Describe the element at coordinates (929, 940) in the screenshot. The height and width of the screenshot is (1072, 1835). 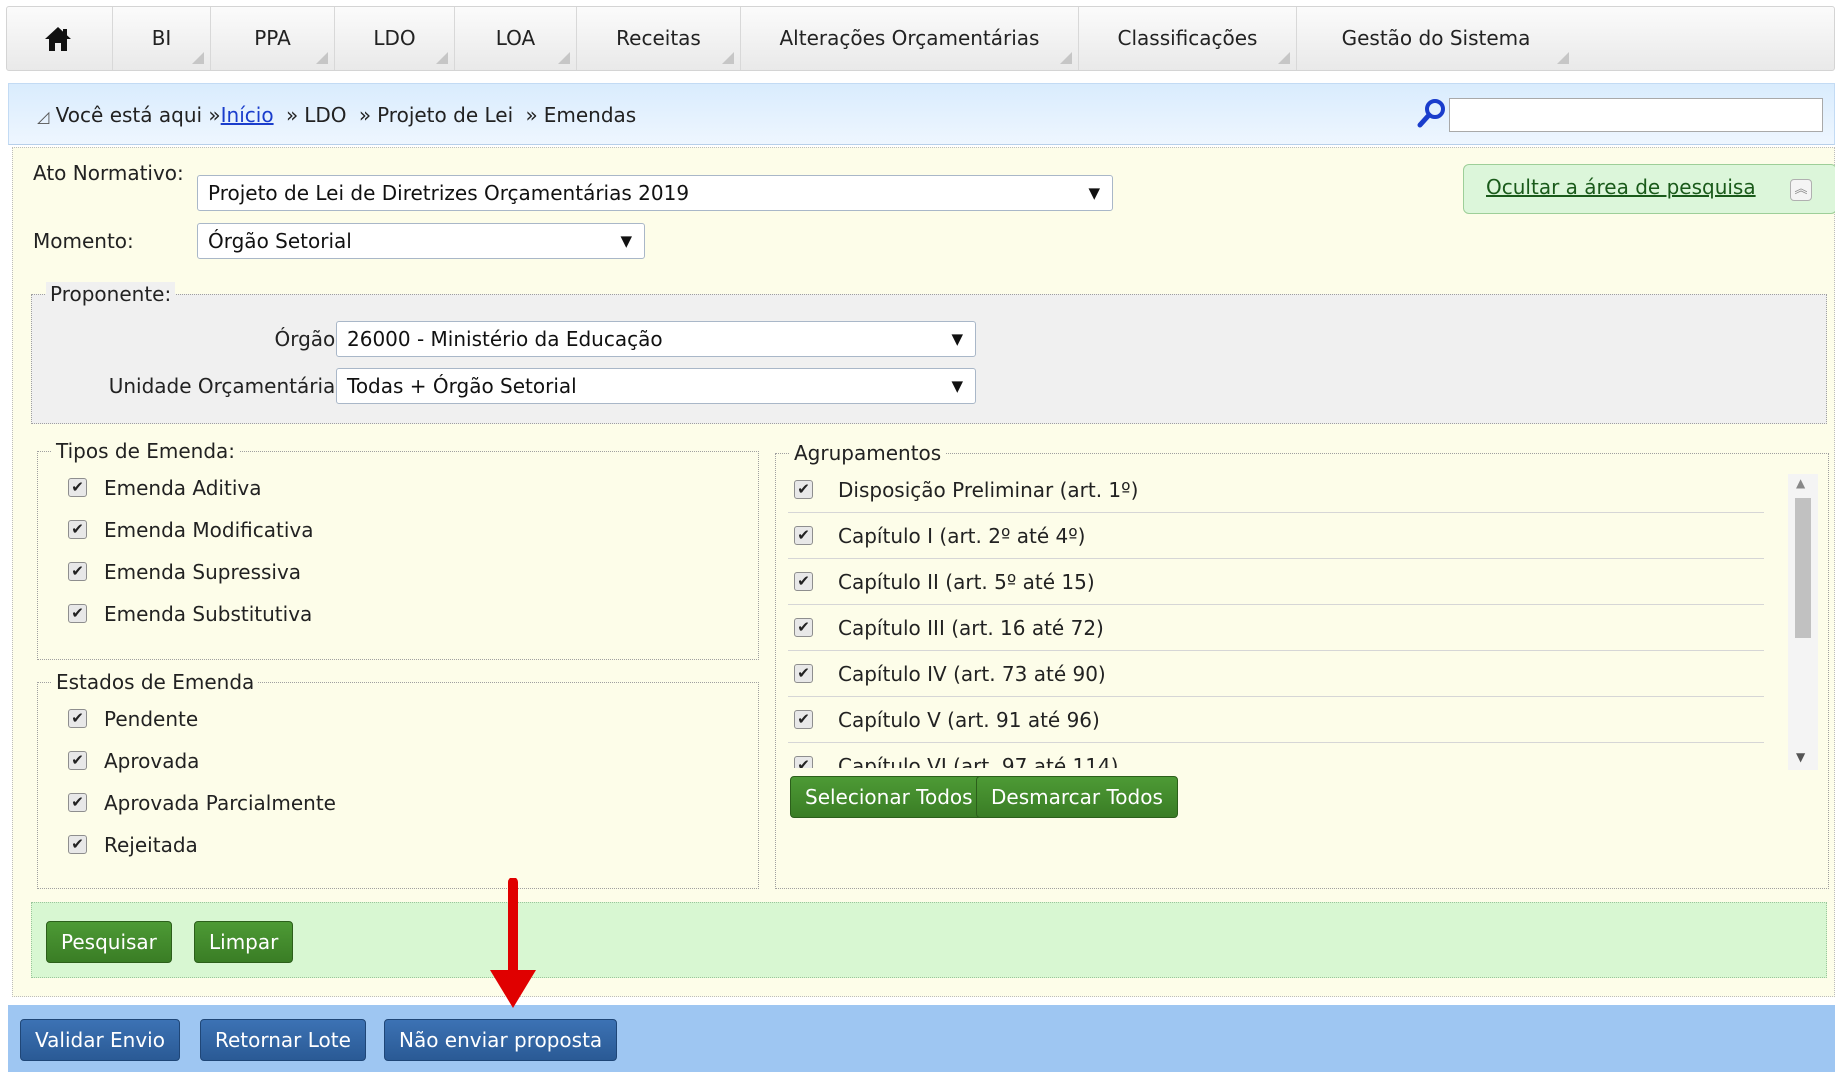
I see `search-actions-bar: Pesquisar Limpar` at that location.